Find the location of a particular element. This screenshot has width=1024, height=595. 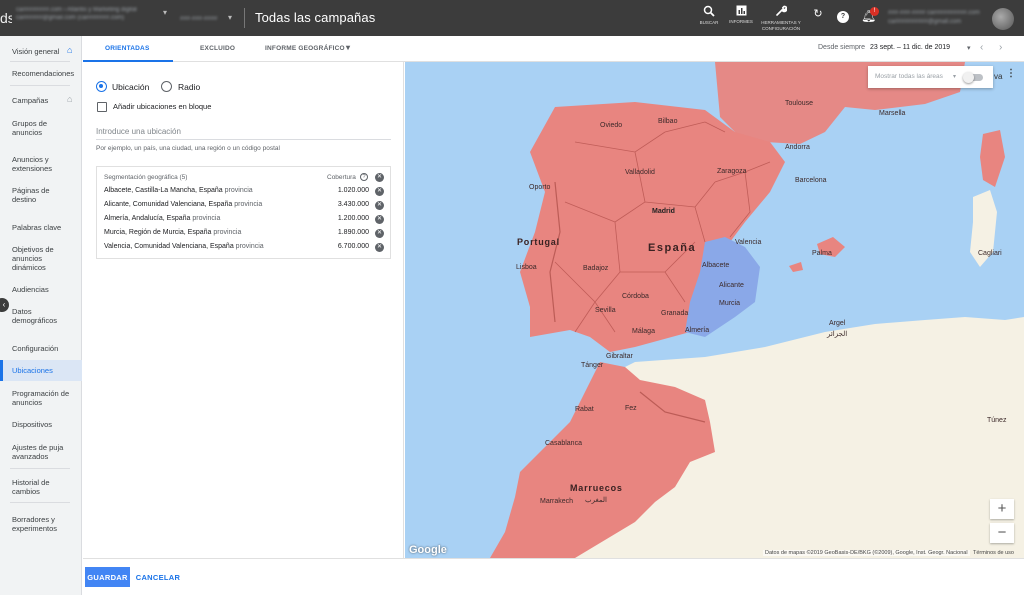

map-label-cagliari: Cagliari is located at coordinates (990, 253).